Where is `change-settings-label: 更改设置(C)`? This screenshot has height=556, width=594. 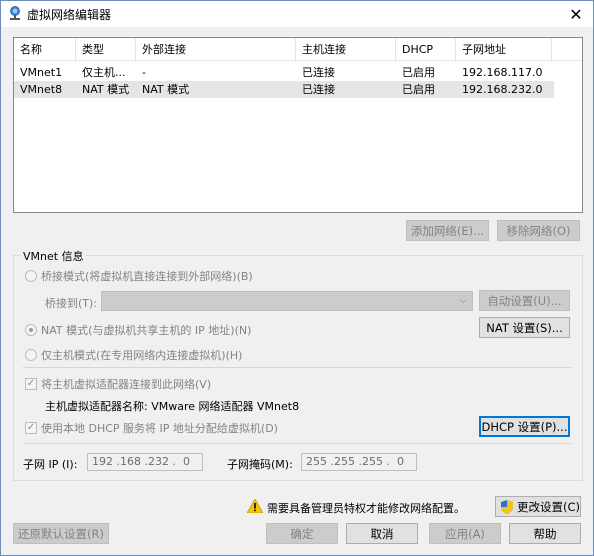 change-settings-label: 更改设置(C) is located at coordinates (549, 506).